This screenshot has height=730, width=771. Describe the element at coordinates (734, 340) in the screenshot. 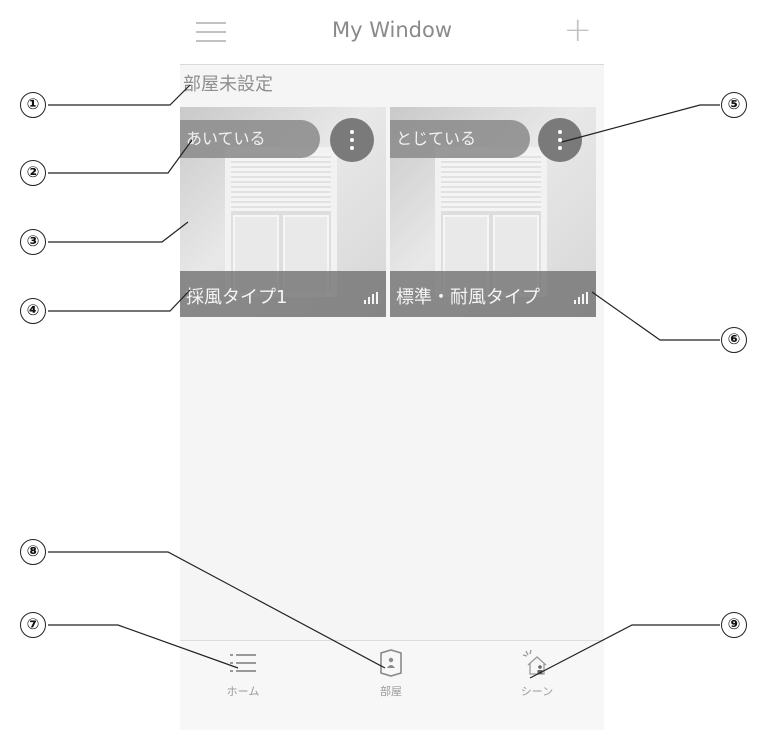

I see `callout-6: ⑥` at that location.